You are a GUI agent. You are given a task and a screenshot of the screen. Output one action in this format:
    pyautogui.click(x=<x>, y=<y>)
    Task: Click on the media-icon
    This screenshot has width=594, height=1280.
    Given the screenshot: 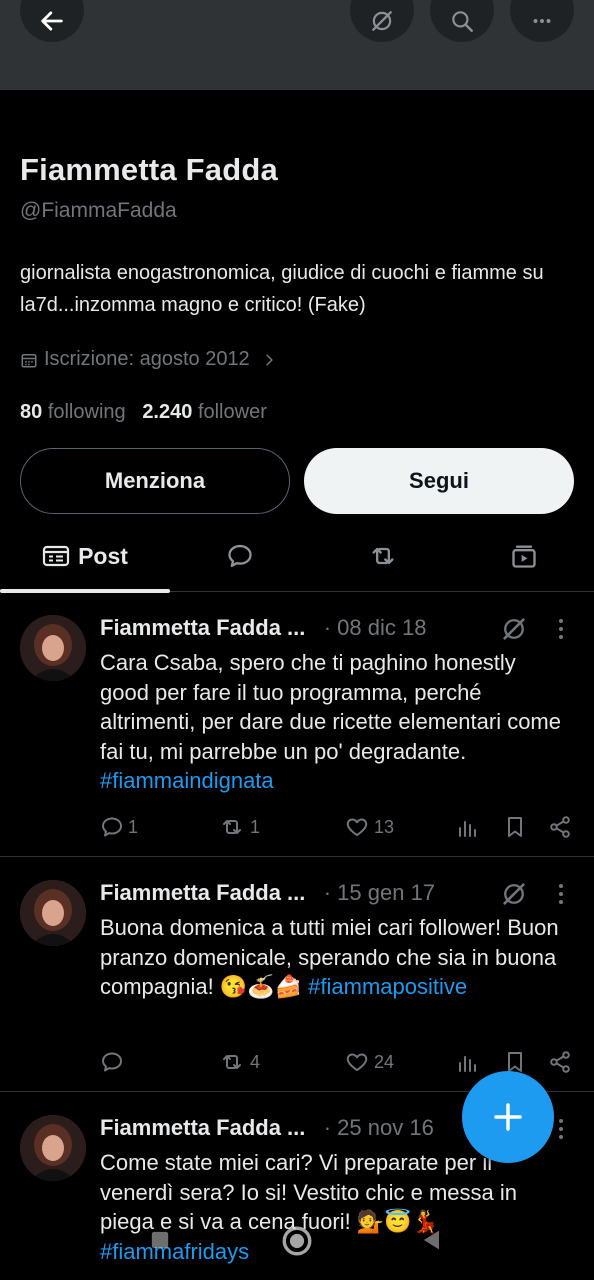 What is the action you would take?
    pyautogui.click(x=524, y=556)
    